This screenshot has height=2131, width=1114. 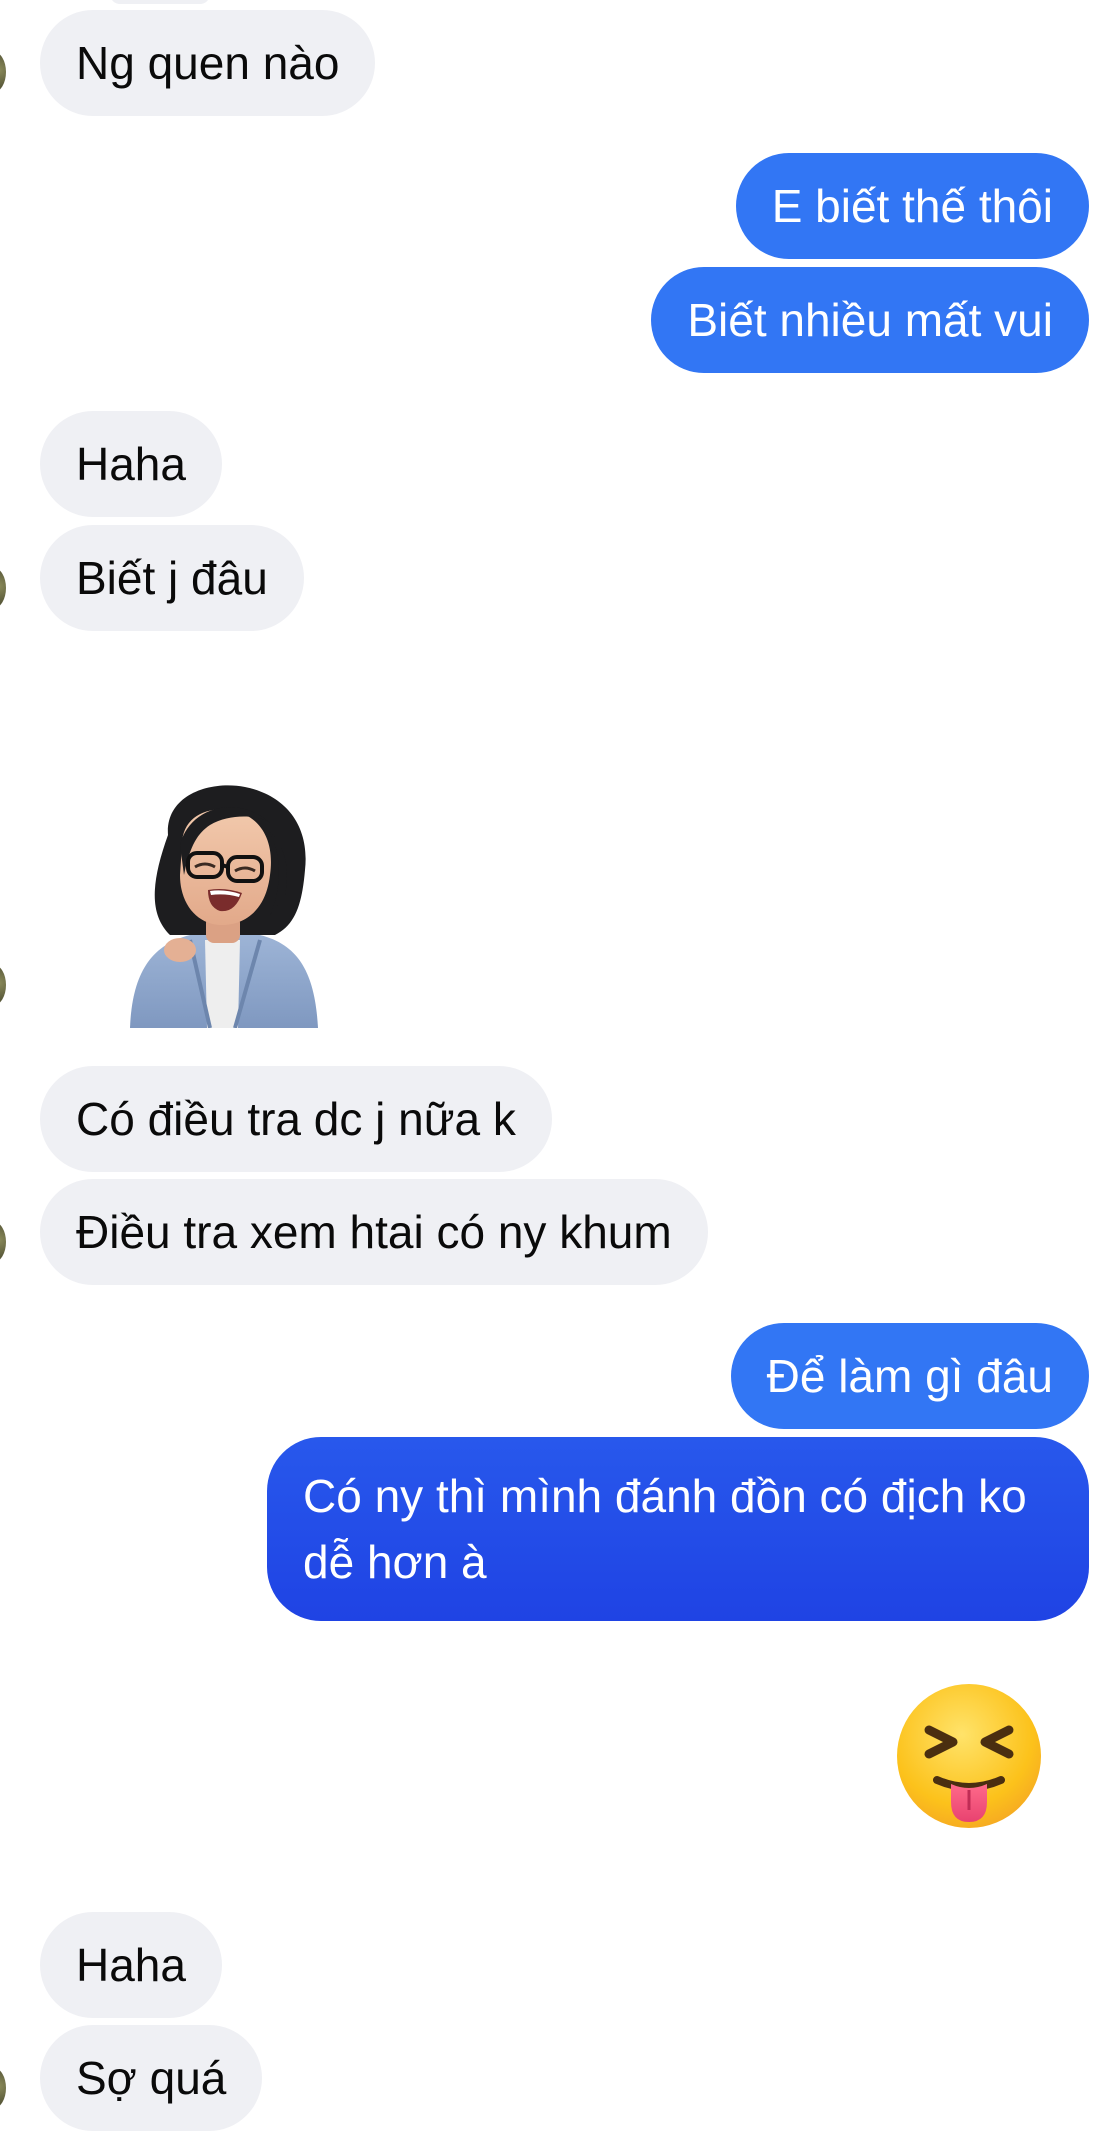 What do you see at coordinates (969, 1758) in the screenshot?
I see `squinting-face-with-tongue-icon` at bounding box center [969, 1758].